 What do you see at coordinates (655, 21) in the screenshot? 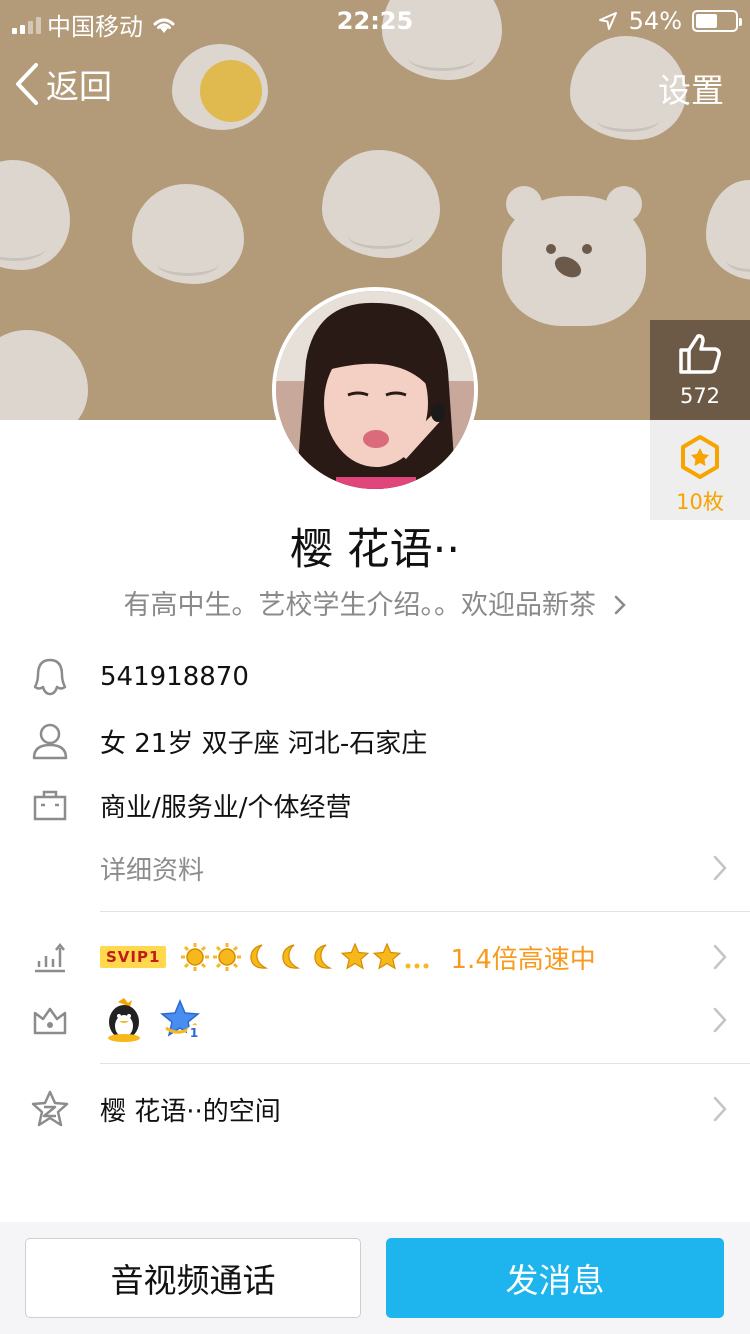
I see `battery-percent: 54%` at bounding box center [655, 21].